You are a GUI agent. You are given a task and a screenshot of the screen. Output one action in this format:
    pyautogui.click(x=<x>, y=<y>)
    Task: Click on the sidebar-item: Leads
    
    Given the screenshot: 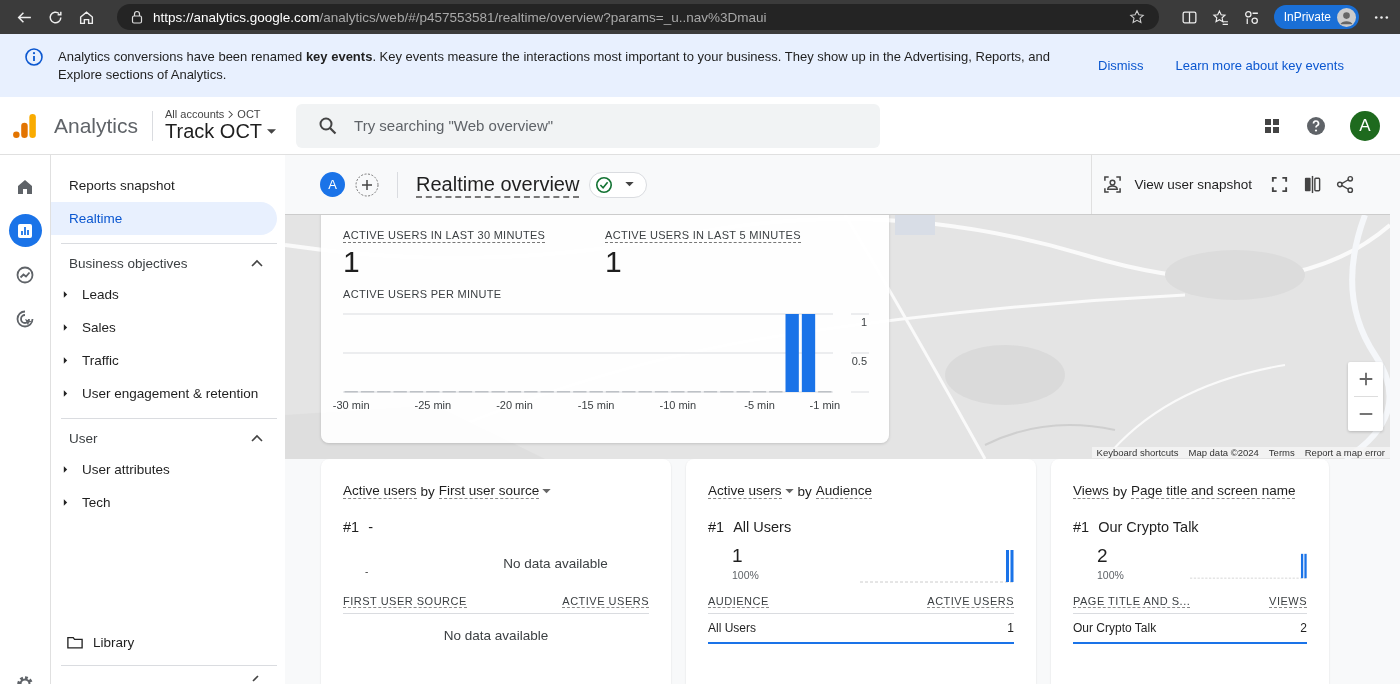 What is the action you would take?
    pyautogui.click(x=100, y=294)
    